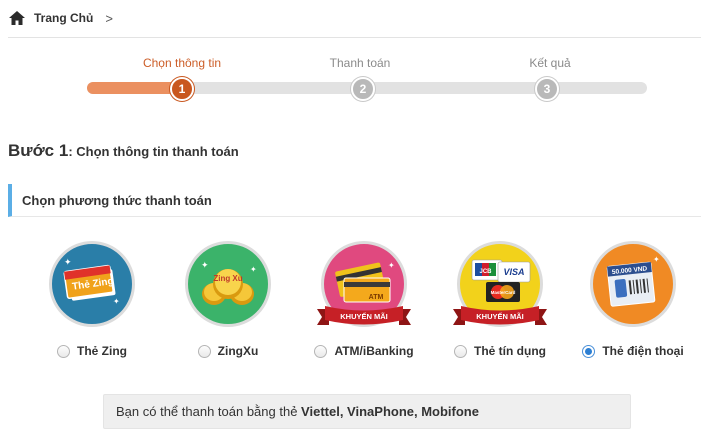 This screenshot has width=701, height=442. Describe the element at coordinates (376, 297) in the screenshot. I see `atm-card-text: ATM` at that location.